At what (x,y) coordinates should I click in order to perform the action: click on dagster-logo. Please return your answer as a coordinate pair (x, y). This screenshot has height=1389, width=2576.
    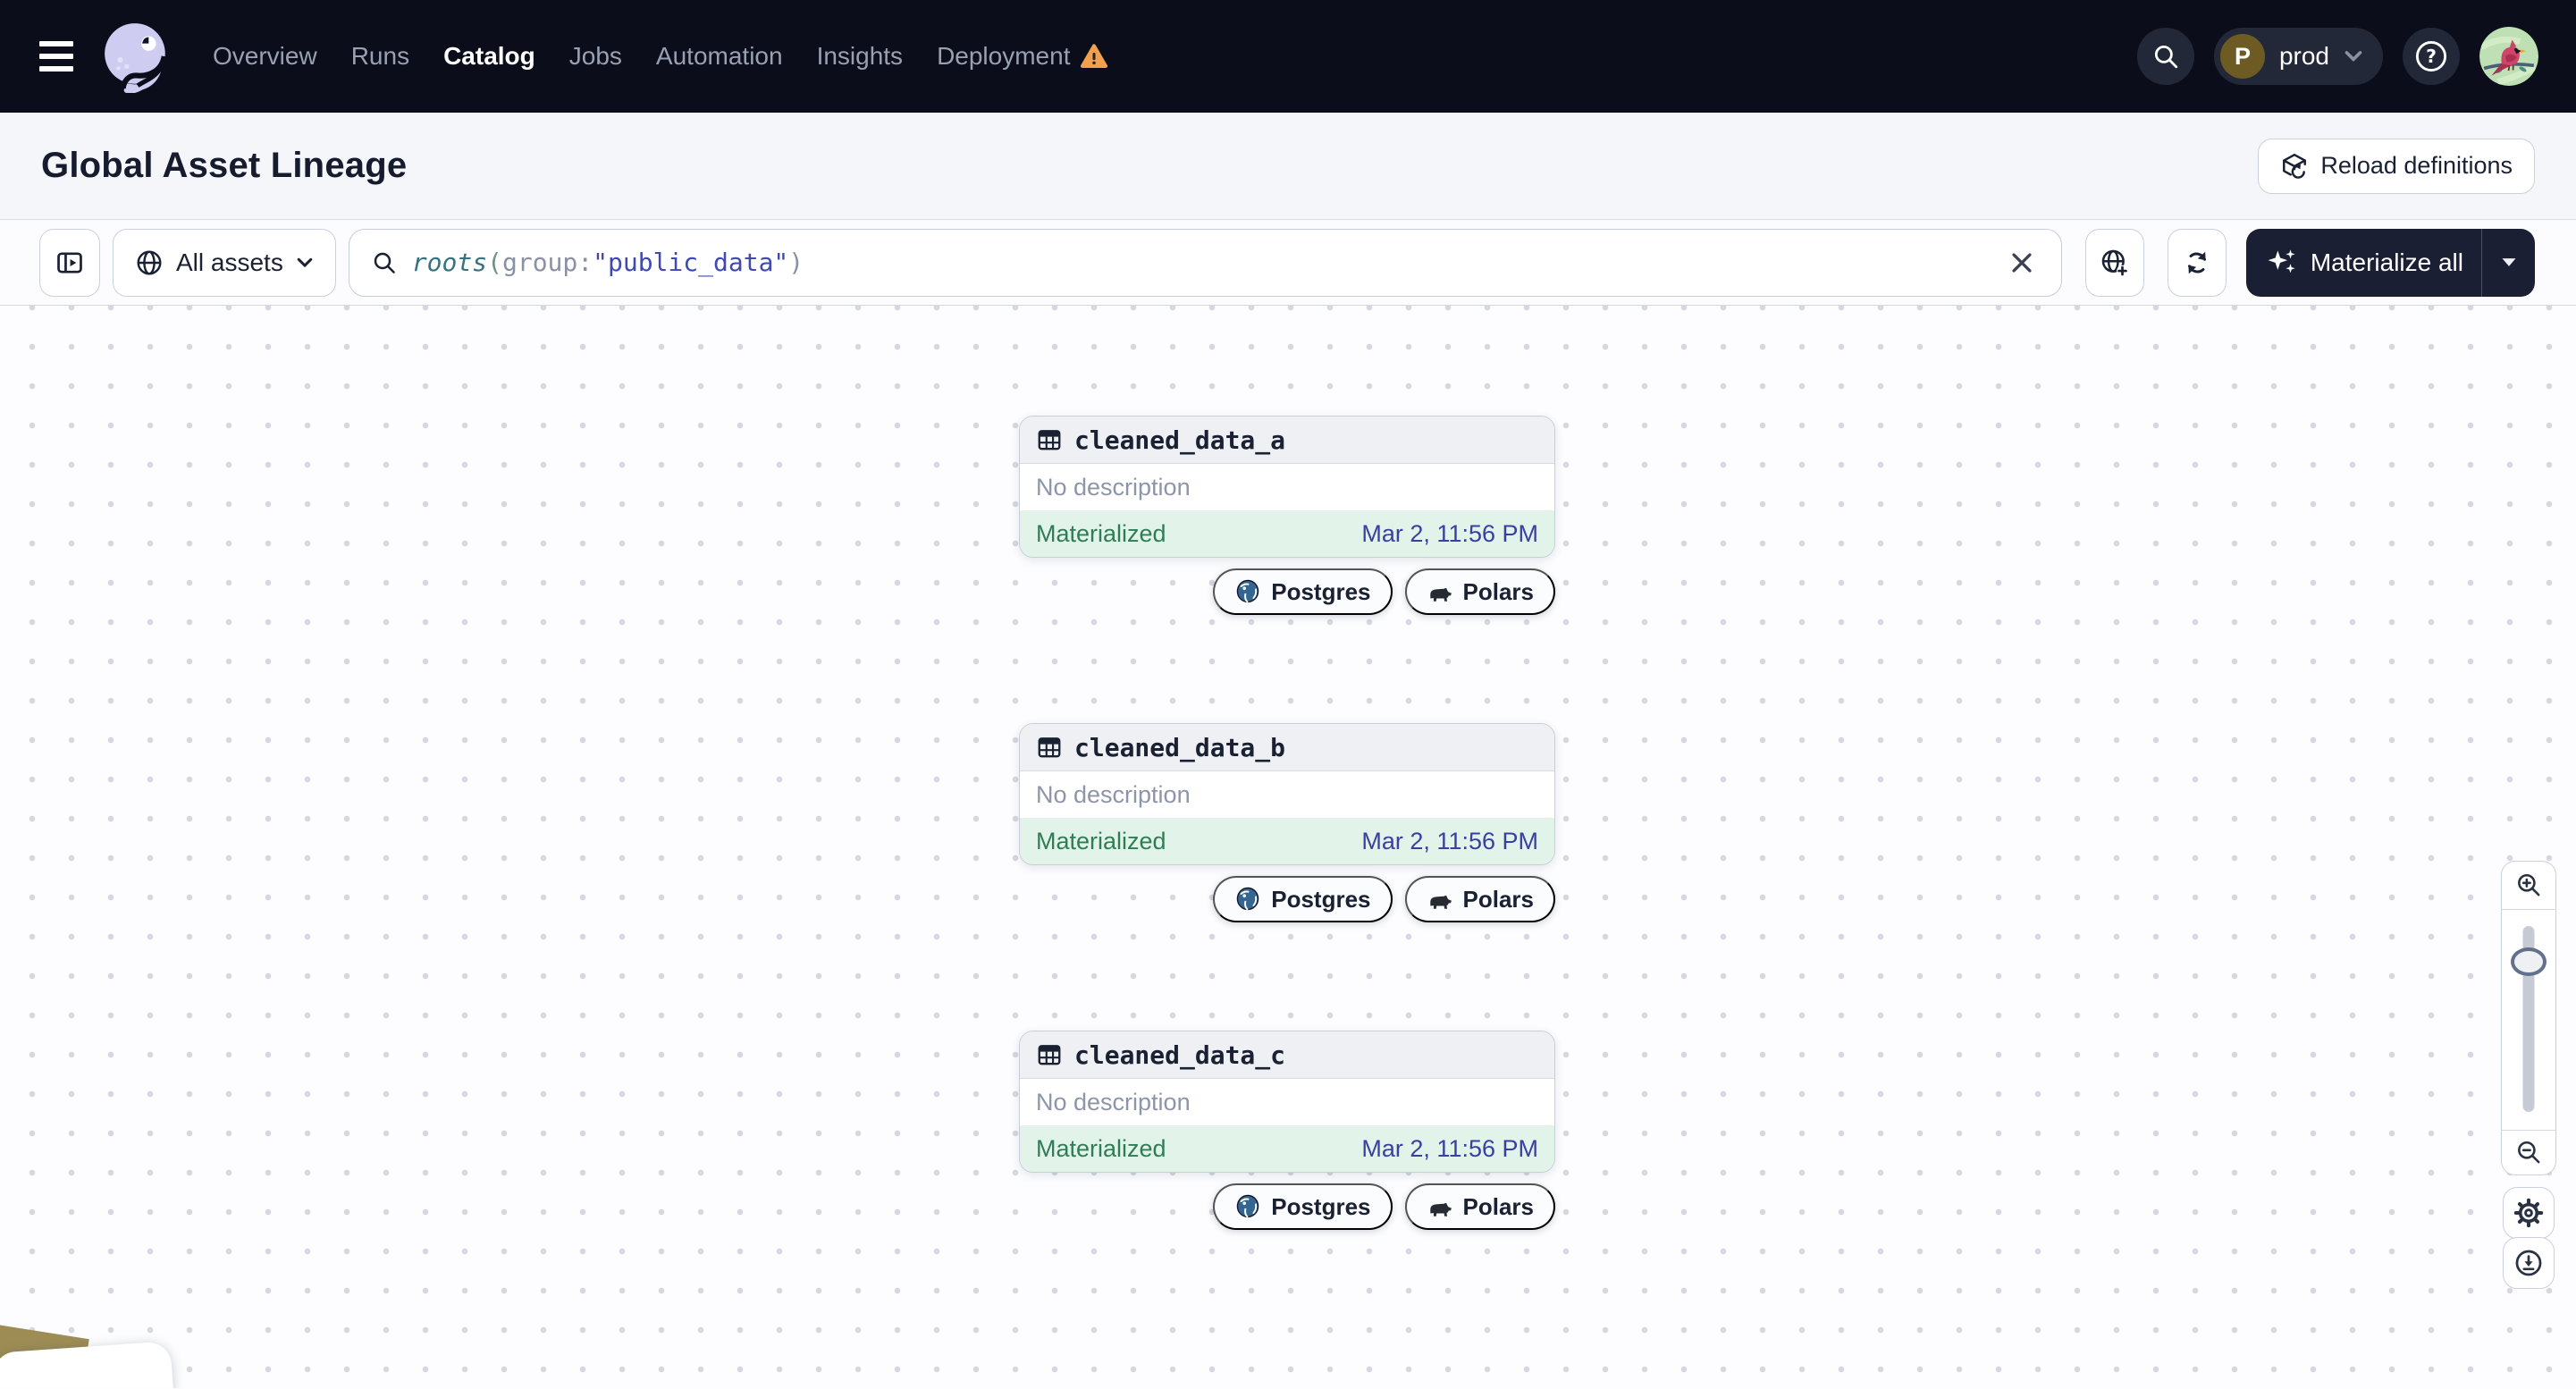
    Looking at the image, I should click on (137, 56).